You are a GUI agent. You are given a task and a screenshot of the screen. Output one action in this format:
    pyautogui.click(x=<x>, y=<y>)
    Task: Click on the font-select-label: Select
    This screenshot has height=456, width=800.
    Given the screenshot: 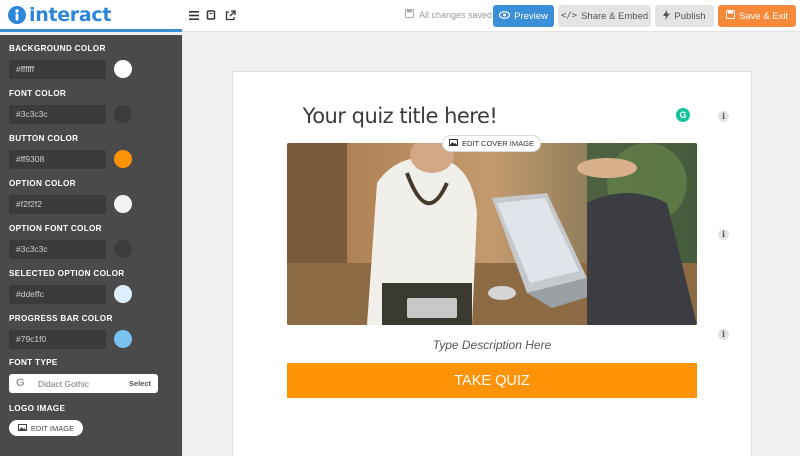 What is the action you would take?
    pyautogui.click(x=139, y=383)
    